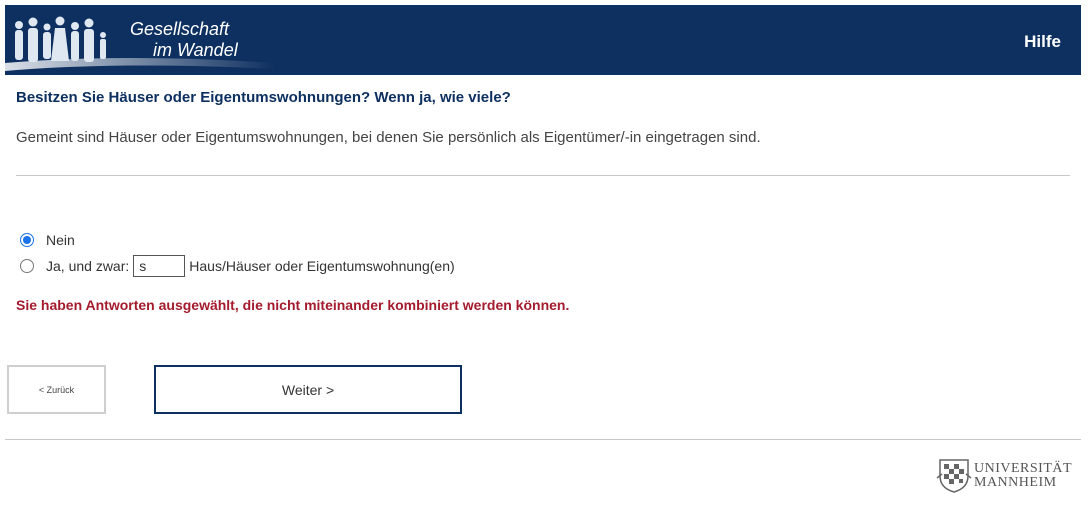 This screenshot has height=505, width=1090. What do you see at coordinates (159, 266) in the screenshot?
I see `count-input` at bounding box center [159, 266].